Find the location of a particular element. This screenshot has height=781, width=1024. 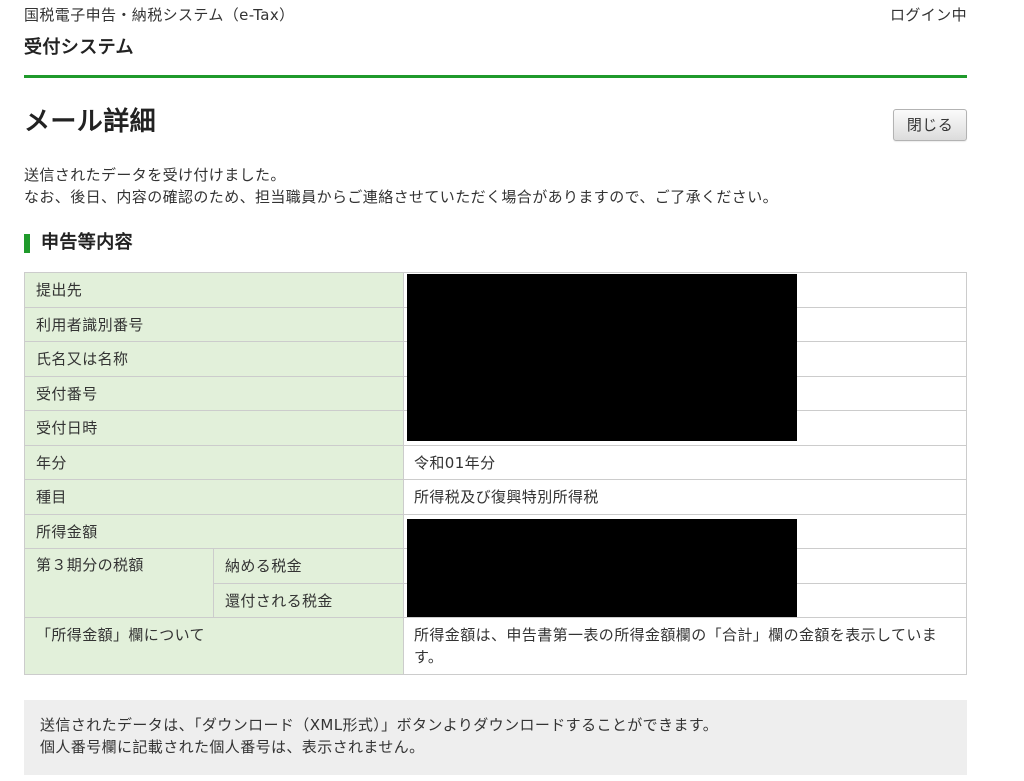

notice-line: 個人番号欄に記載された個人番号は、表示されません。 is located at coordinates (232, 747).